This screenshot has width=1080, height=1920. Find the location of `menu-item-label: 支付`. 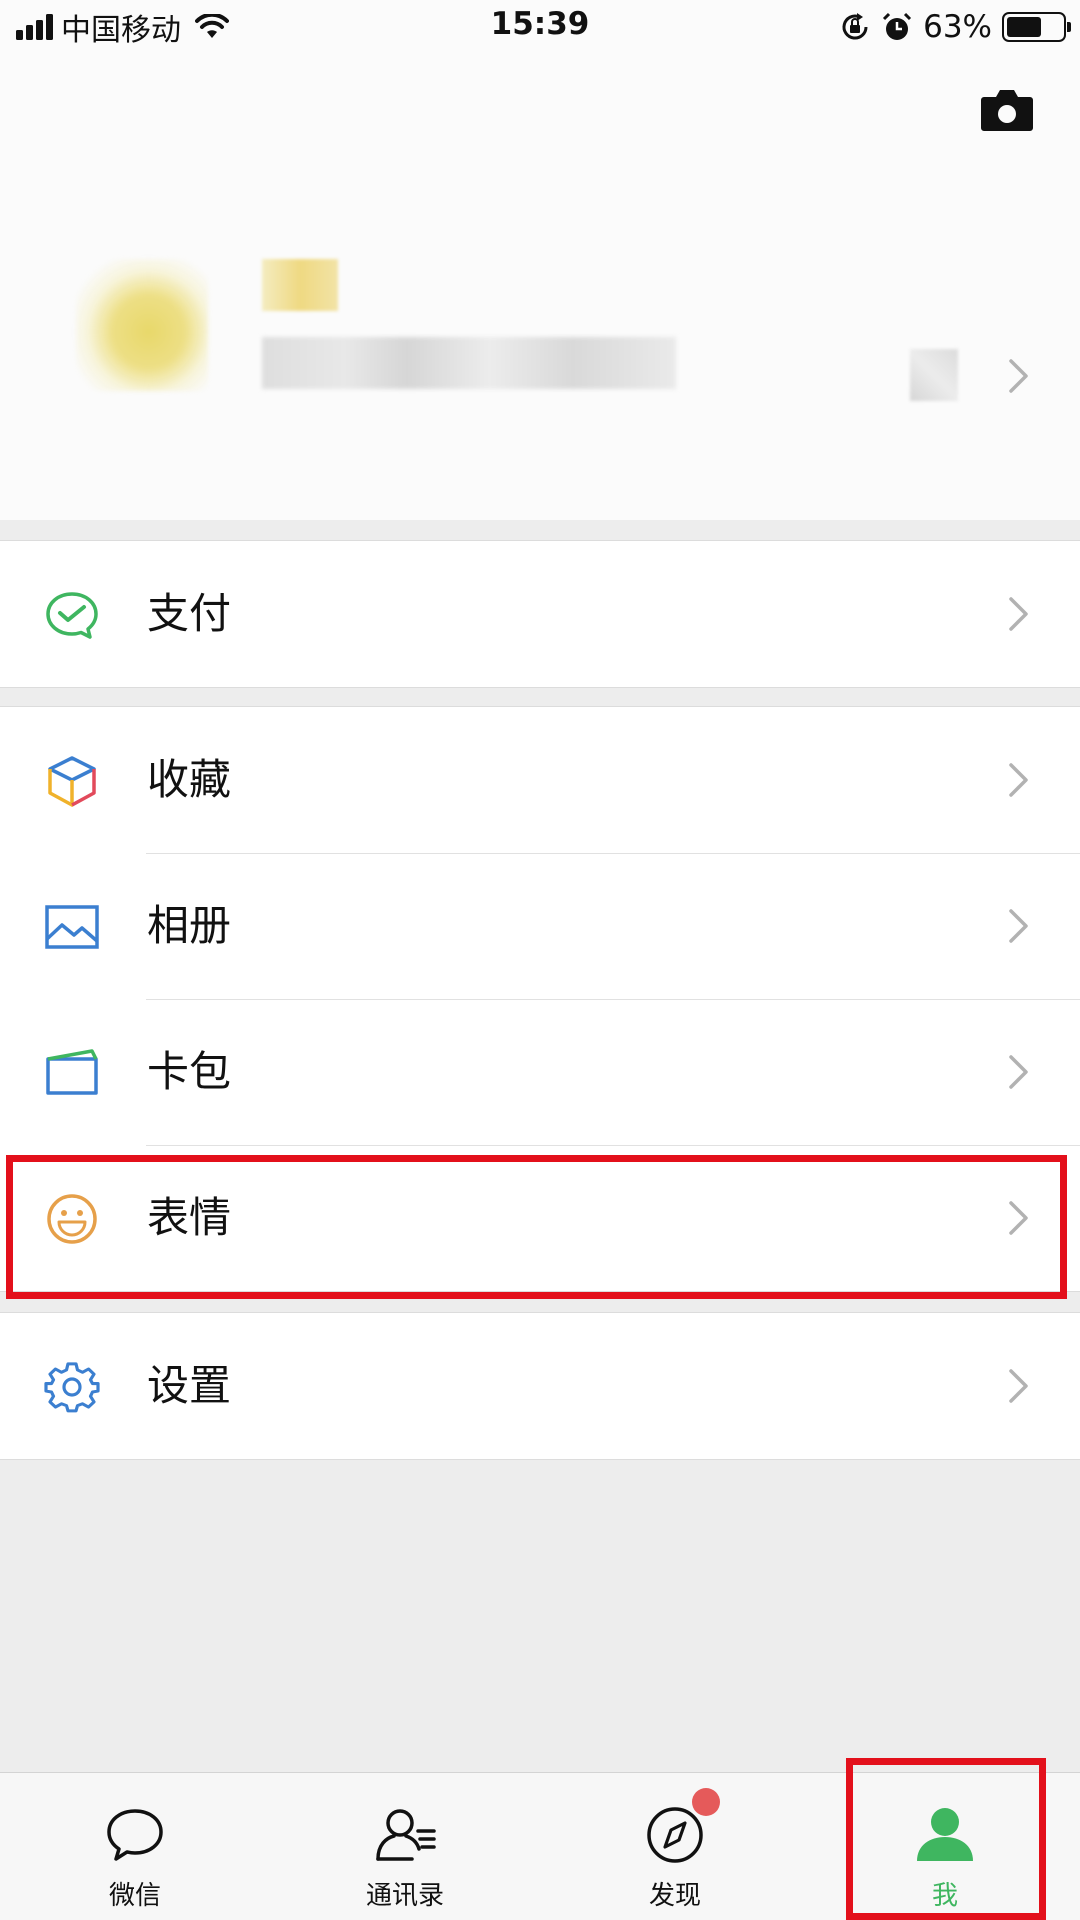

menu-item-label: 支付 is located at coordinates (189, 613).